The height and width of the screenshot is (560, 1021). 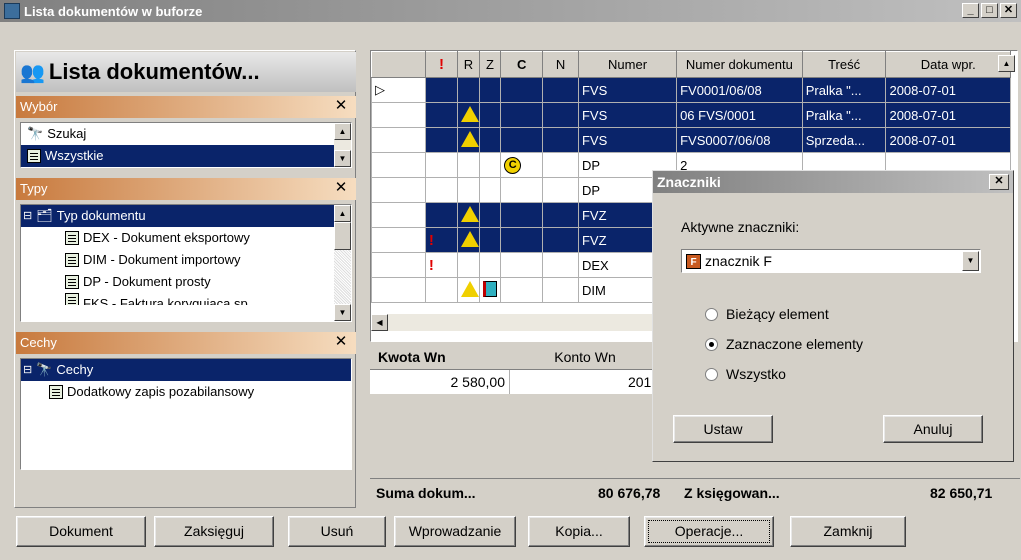 I want to click on maximize-button: □, so click(x=989, y=10).